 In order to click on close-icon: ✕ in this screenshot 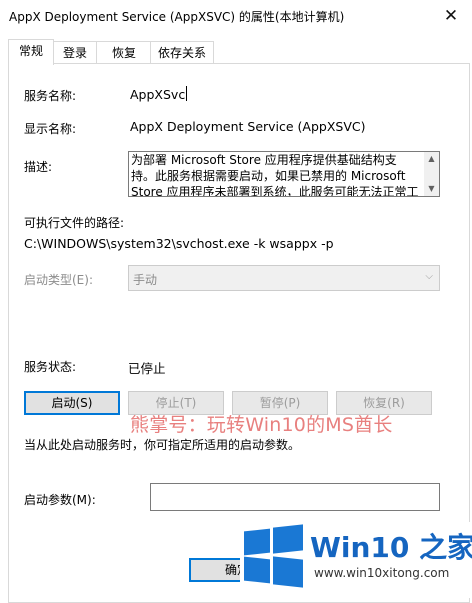, I will do `click(451, 16)`.